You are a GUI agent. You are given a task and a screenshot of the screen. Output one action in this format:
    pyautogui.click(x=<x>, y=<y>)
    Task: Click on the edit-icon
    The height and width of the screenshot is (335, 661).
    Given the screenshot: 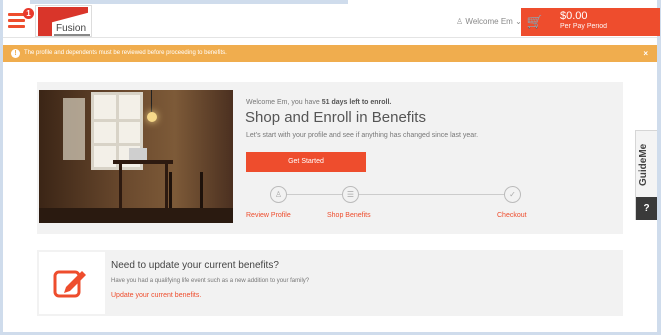 What is the action you would take?
    pyautogui.click(x=69, y=284)
    